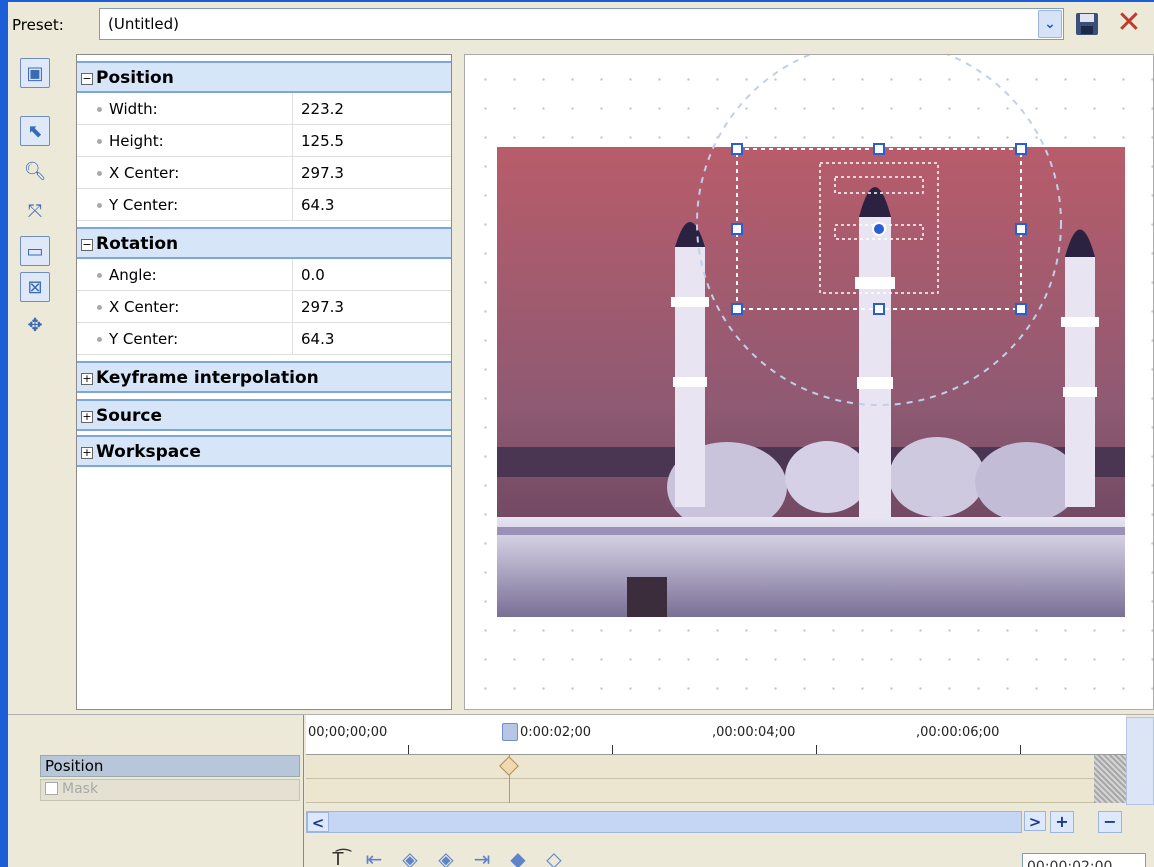 The width and height of the screenshot is (1154, 867). What do you see at coordinates (374, 856) in the screenshot?
I see `first-keyframe-button: ⇤` at bounding box center [374, 856].